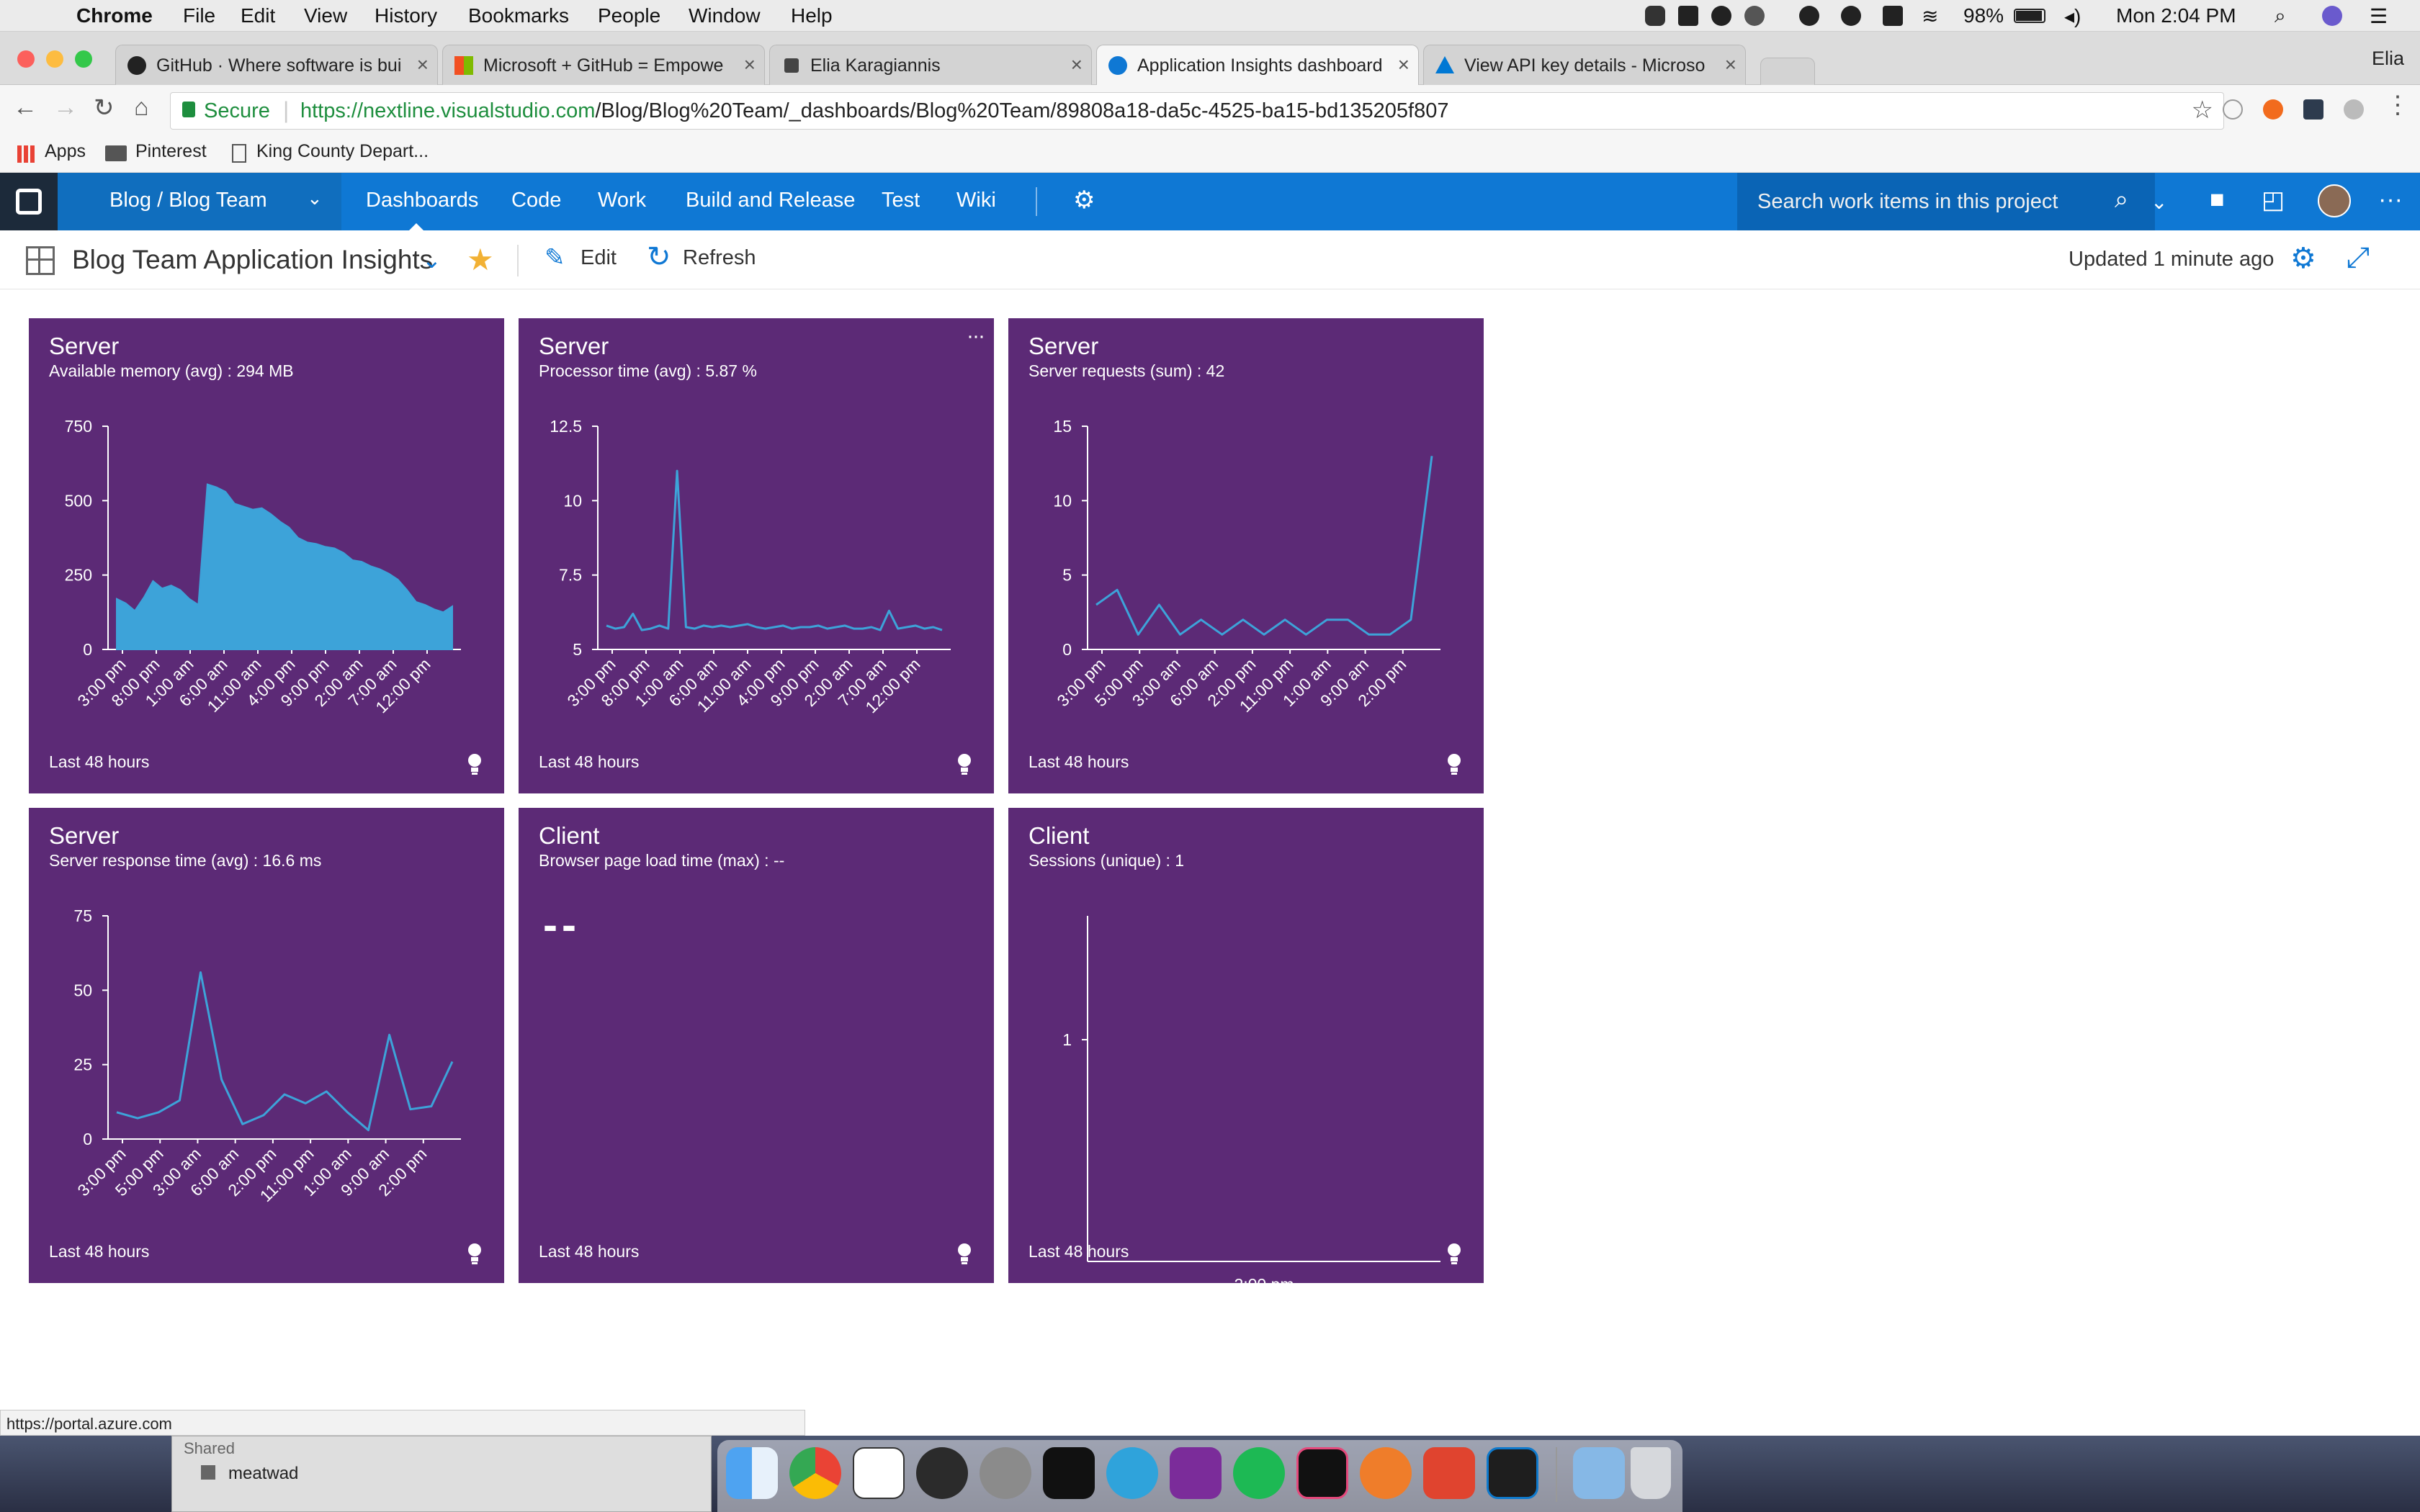 The width and height of the screenshot is (2420, 1512). Describe the element at coordinates (2303, 258) in the screenshot. I see `dashboard-settings-icon: ⚙` at that location.